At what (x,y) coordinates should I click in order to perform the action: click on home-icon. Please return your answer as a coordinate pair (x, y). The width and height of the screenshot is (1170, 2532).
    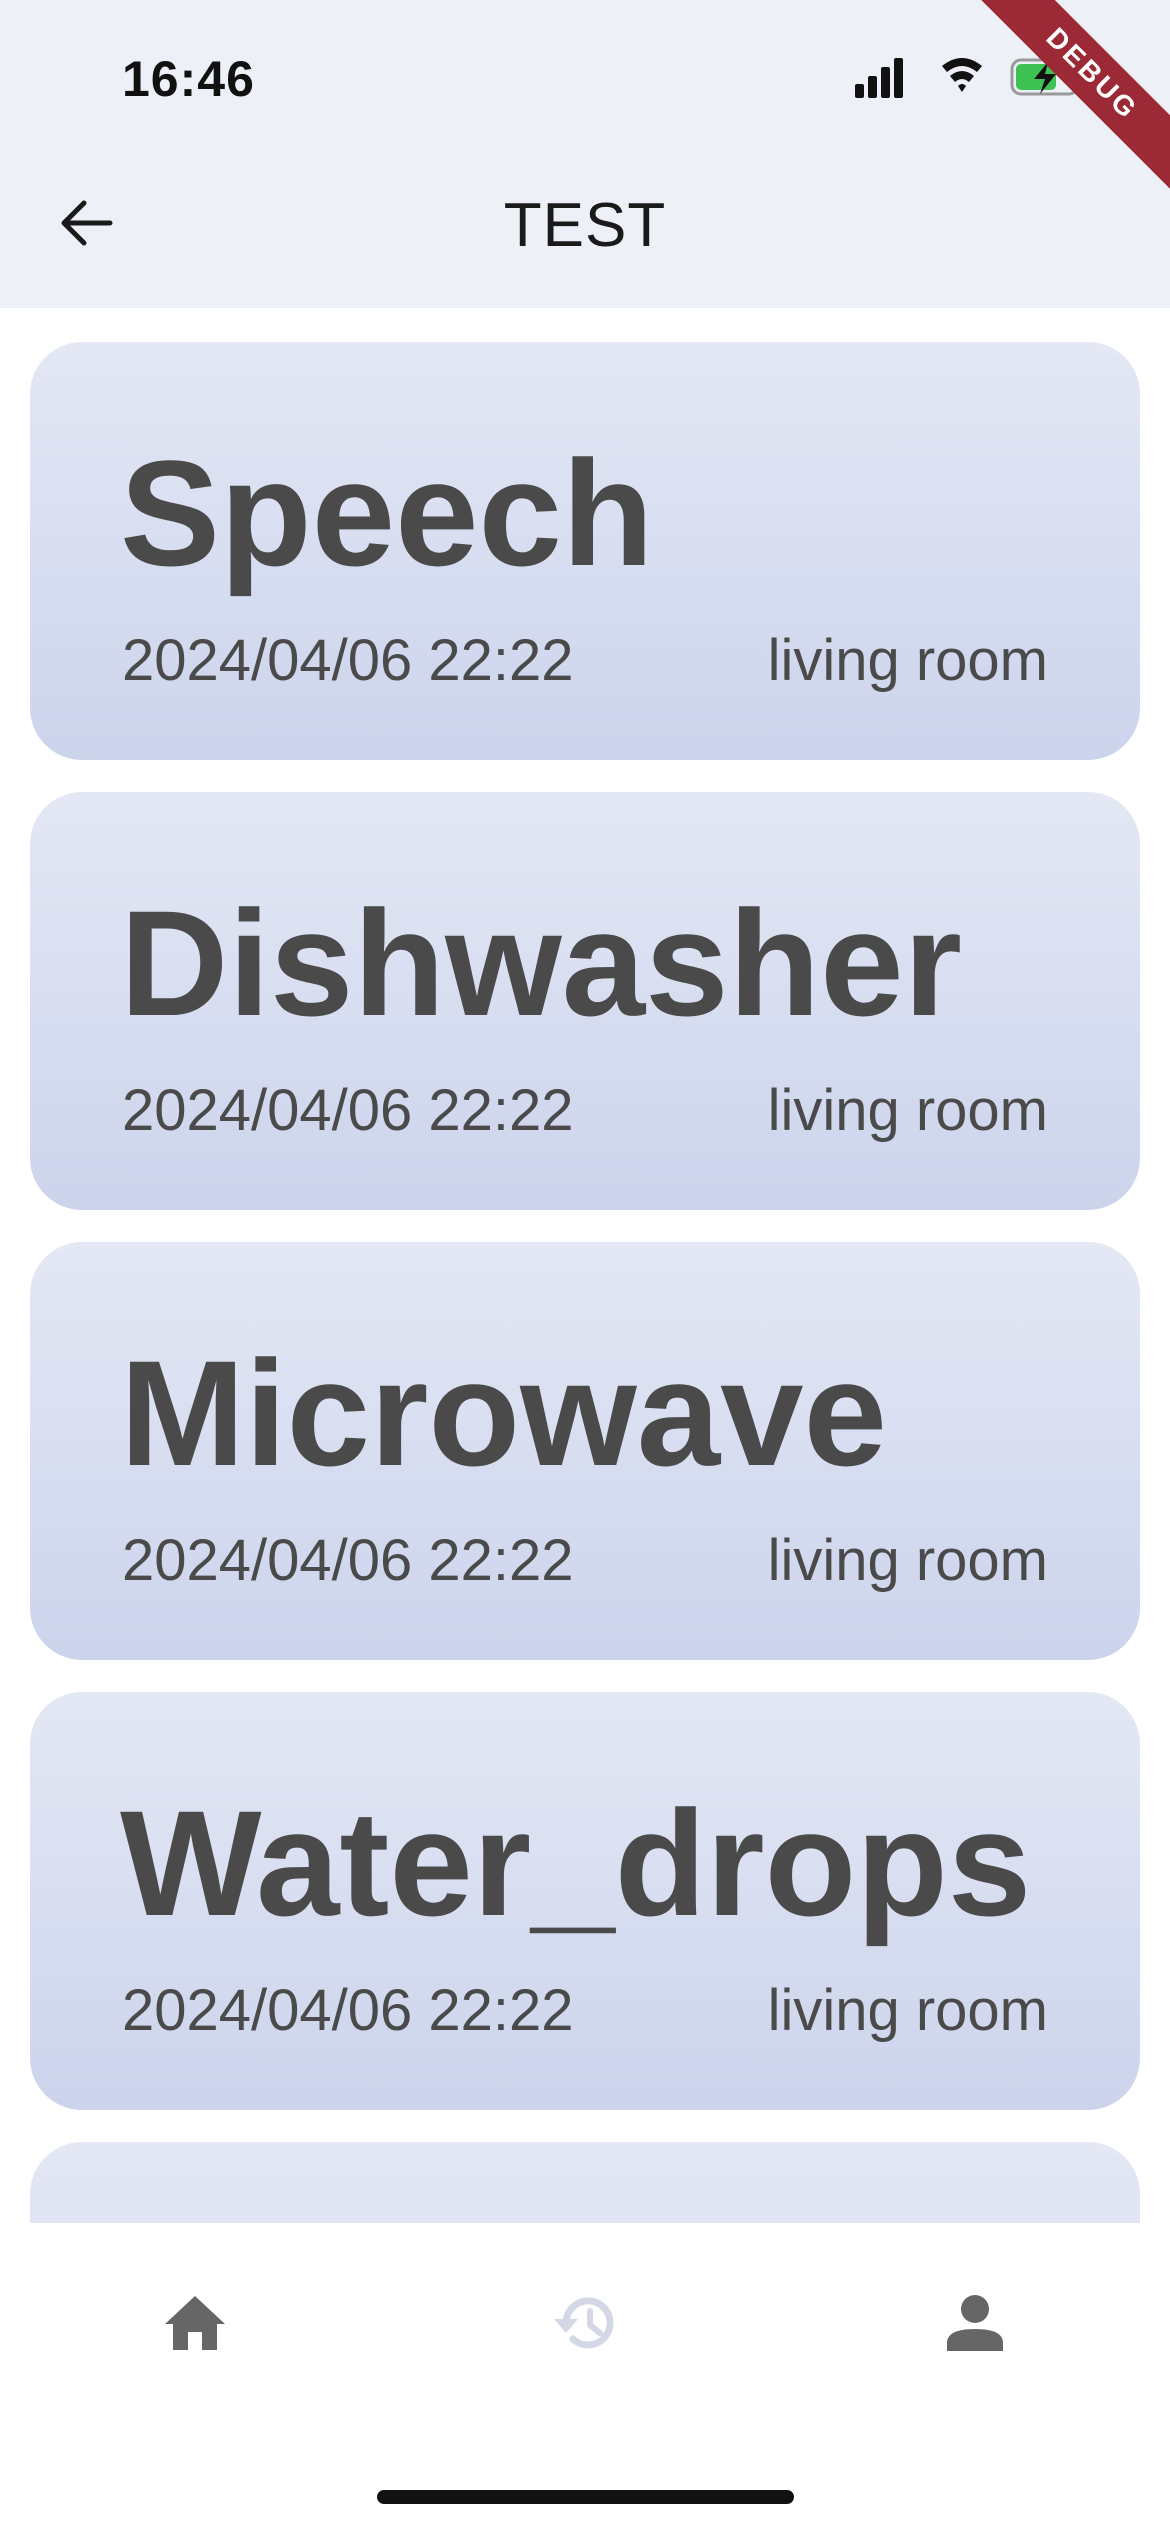
    Looking at the image, I should click on (195, 2323).